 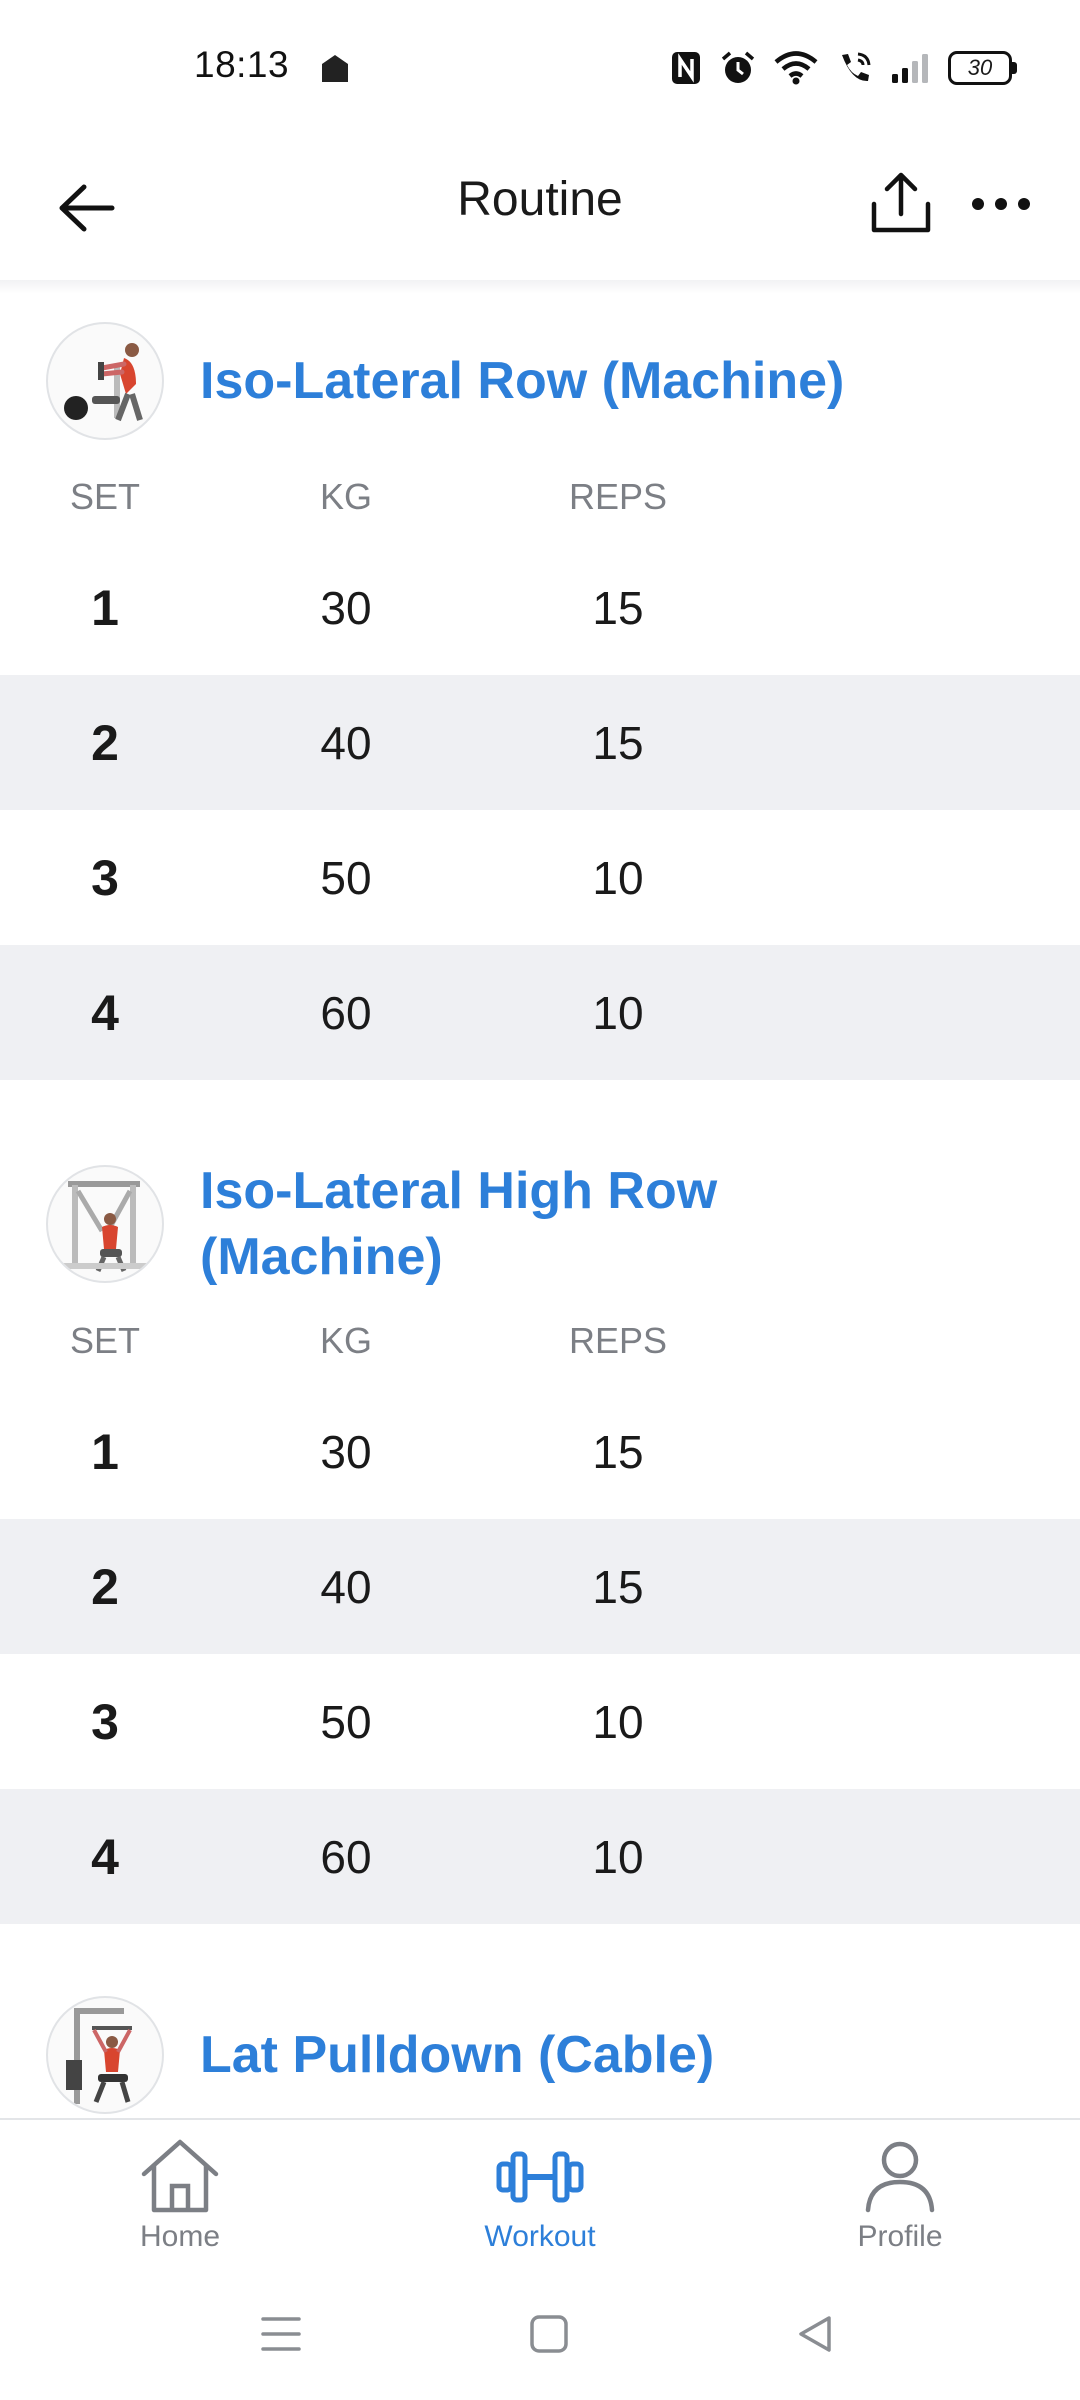 What do you see at coordinates (522, 381) in the screenshot?
I see `exercise-title: Iso-Lateral Row (Machine)` at bounding box center [522, 381].